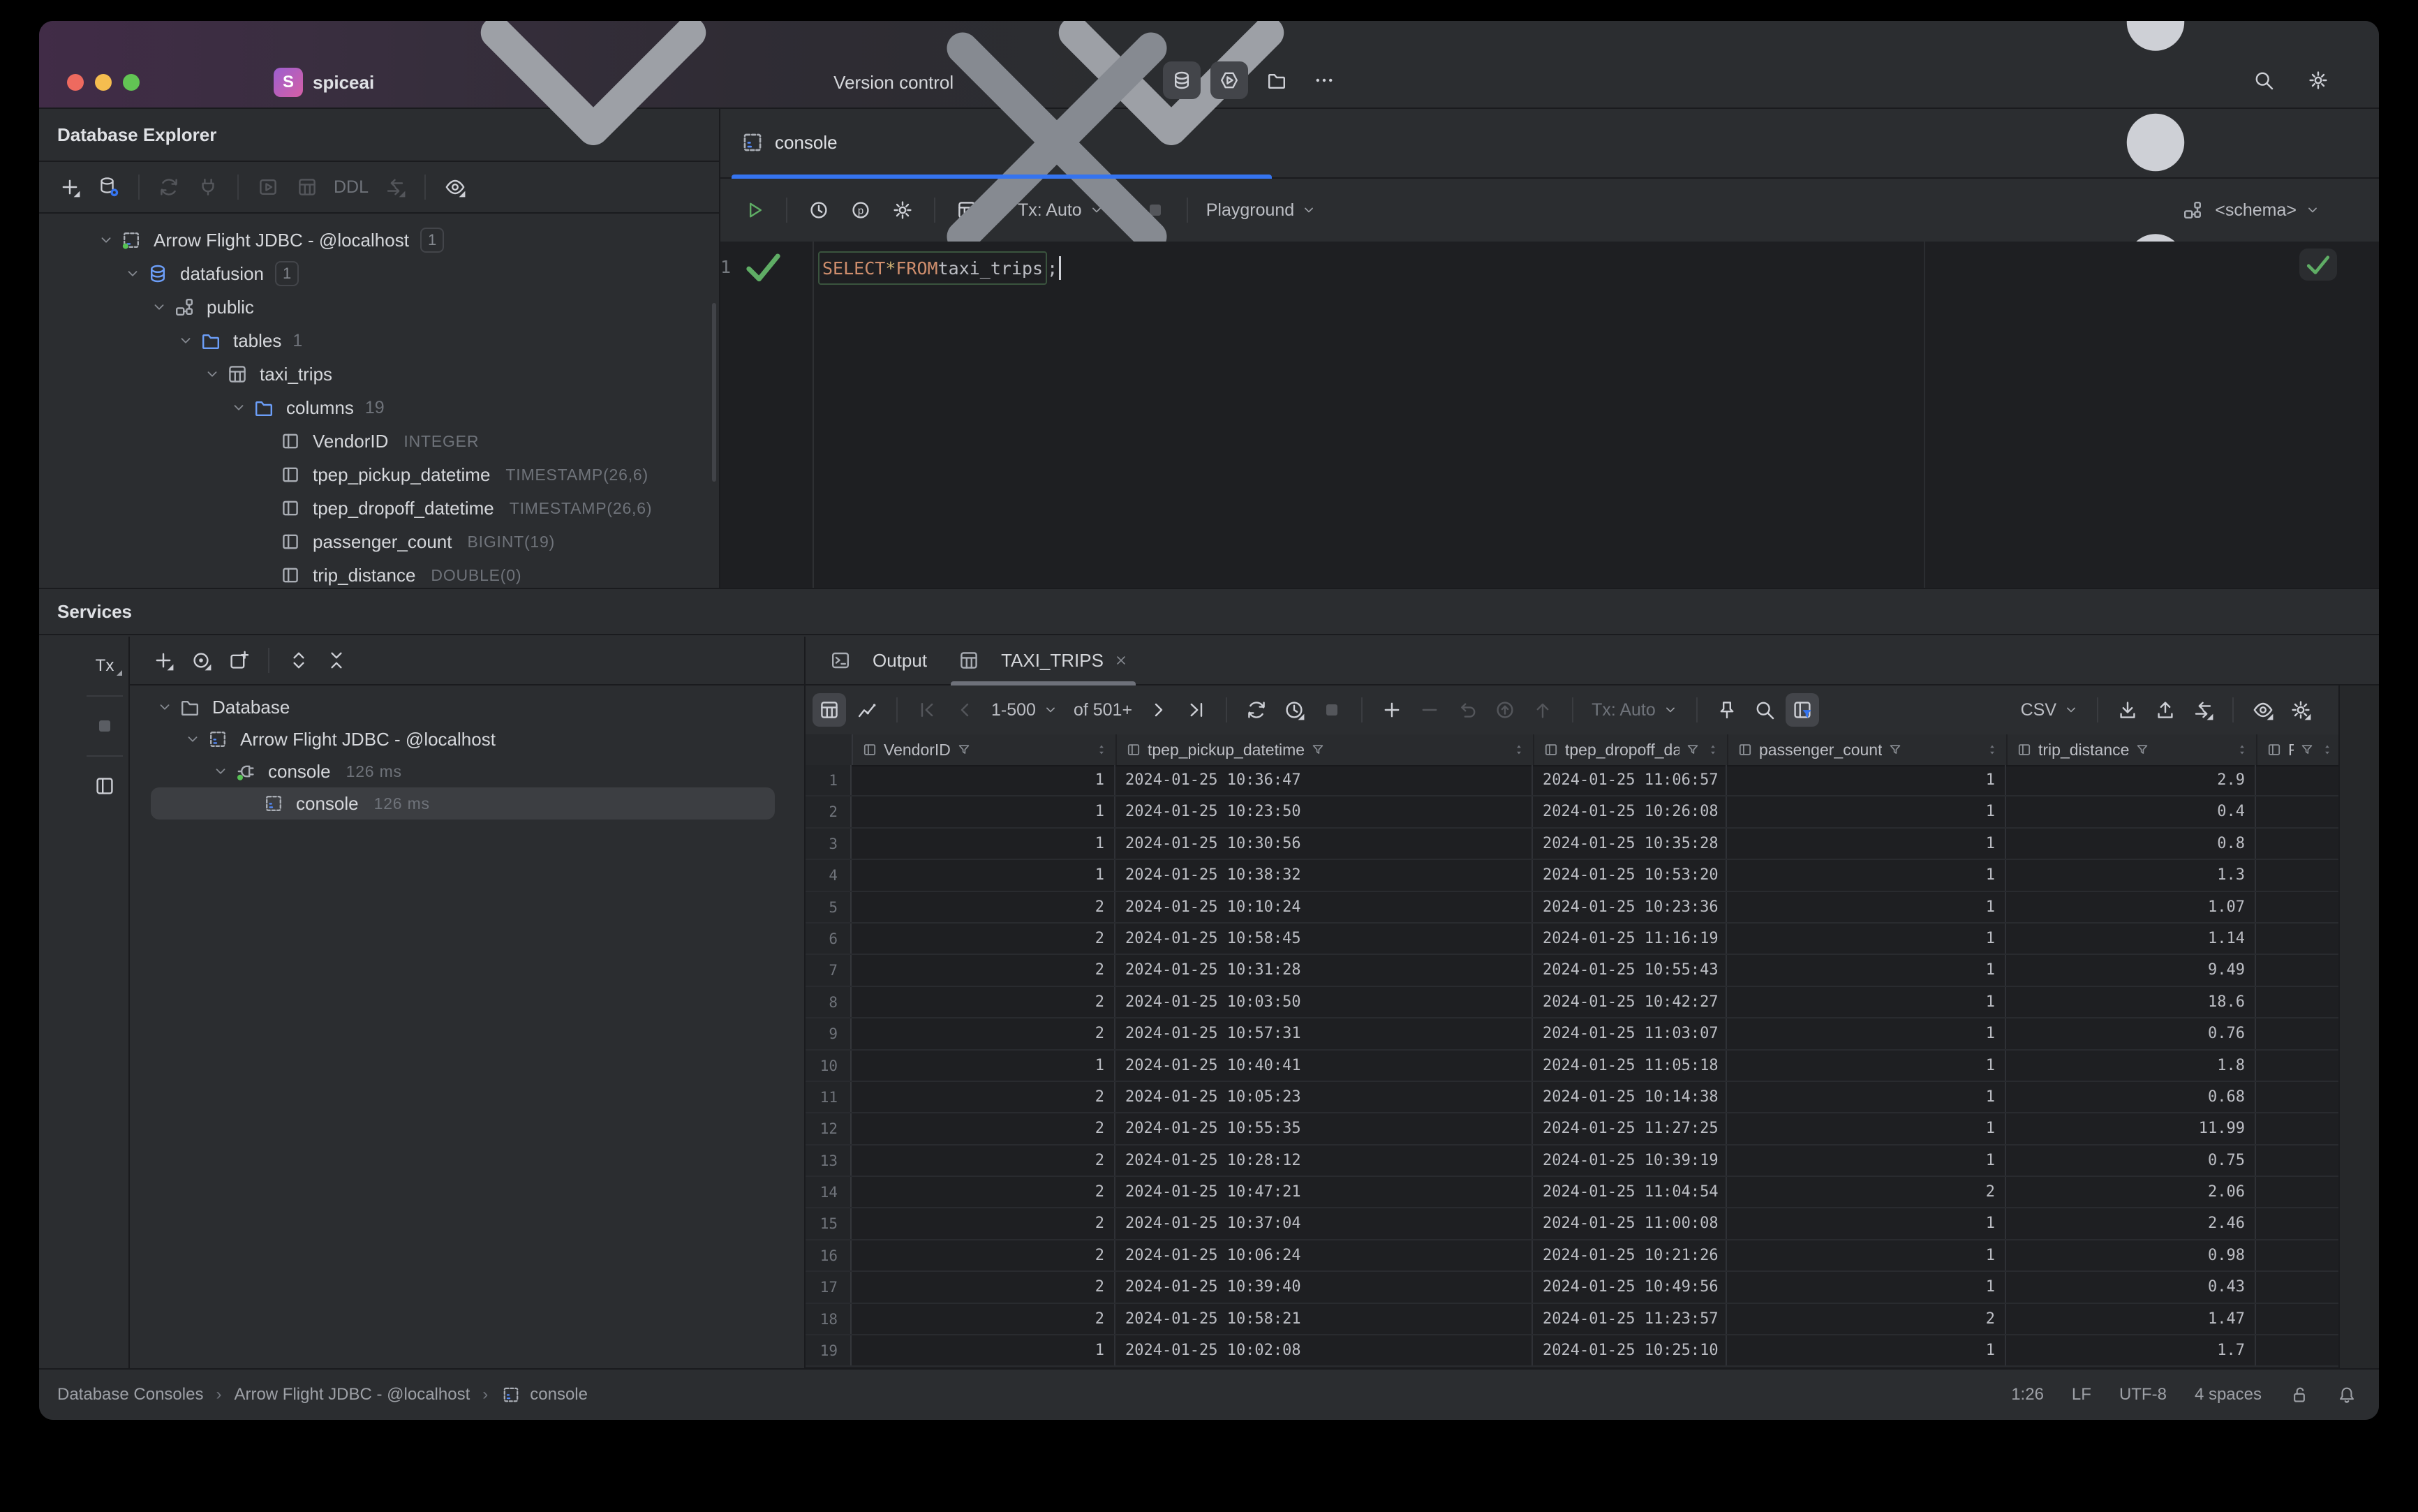  Describe the element at coordinates (829, 1002) in the screenshot. I see `row-number: 8` at that location.